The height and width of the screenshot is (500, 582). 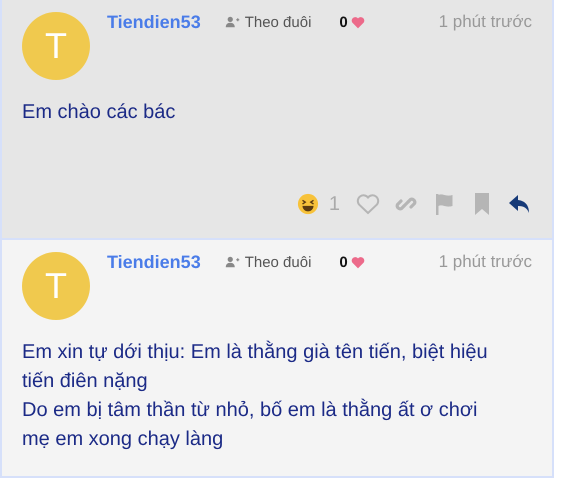 I want to click on post-text: Em chào các bác, so click(x=99, y=112).